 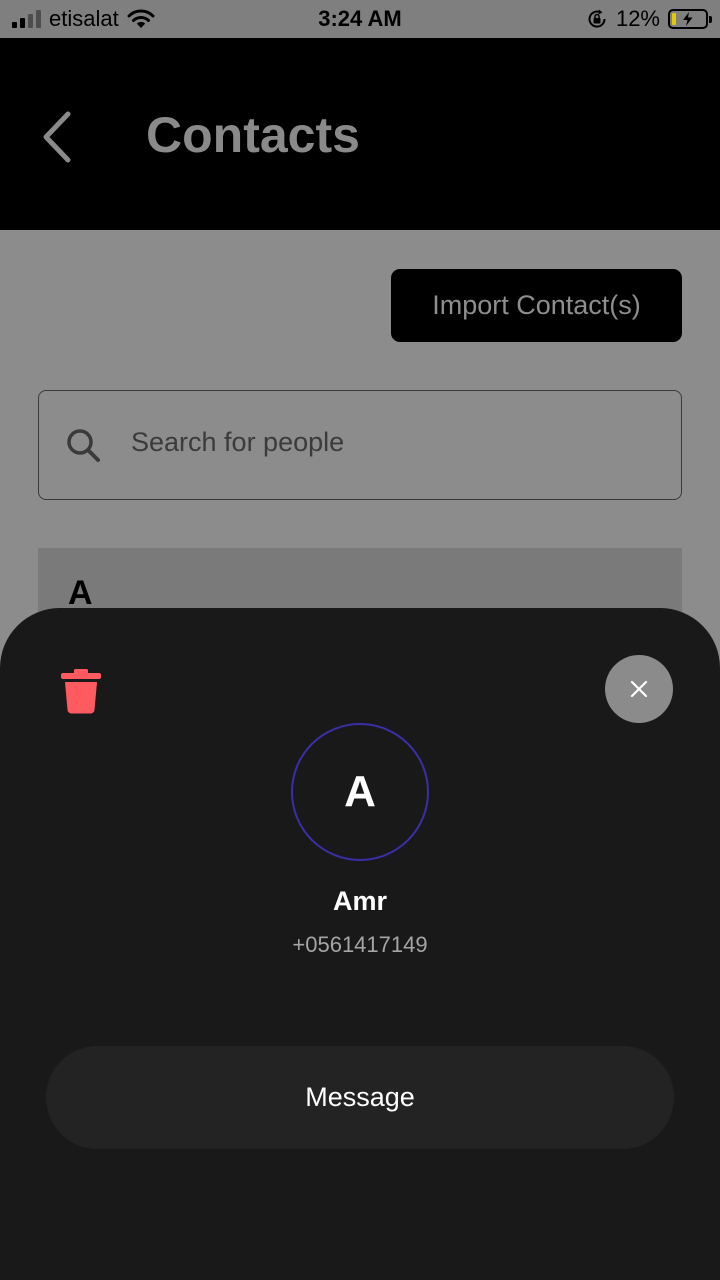 What do you see at coordinates (237, 442) in the screenshot?
I see `search-input: Search for people` at bounding box center [237, 442].